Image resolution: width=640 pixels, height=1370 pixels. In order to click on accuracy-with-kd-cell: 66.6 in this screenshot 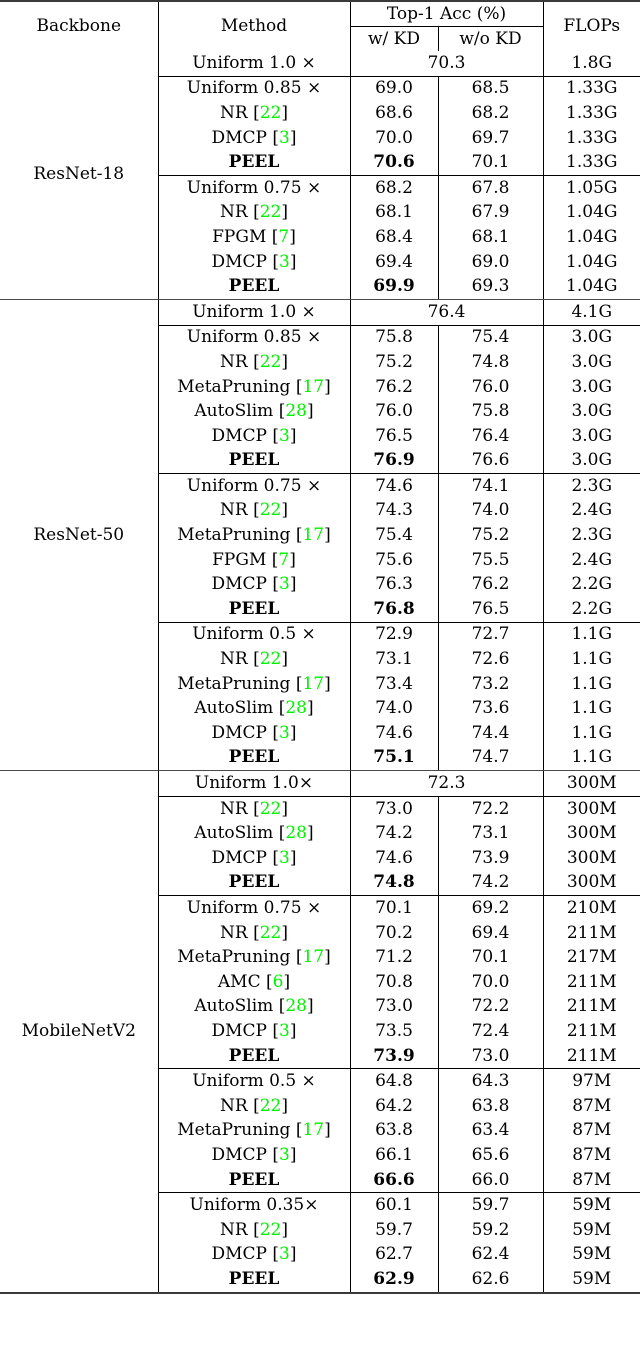, I will do `click(393, 1180)`.